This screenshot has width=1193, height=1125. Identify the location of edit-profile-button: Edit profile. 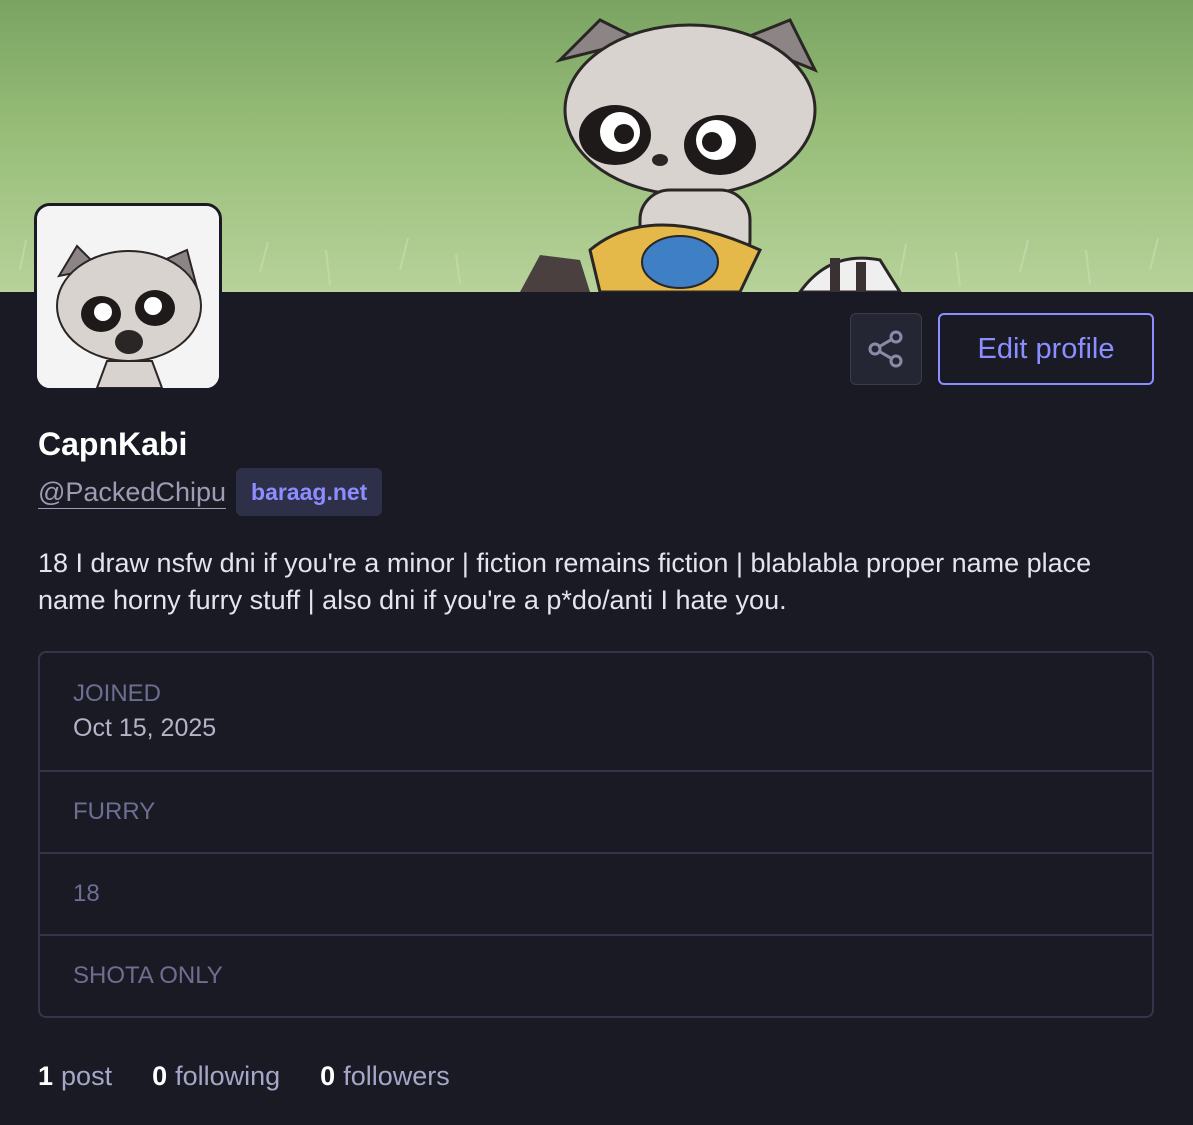
(1046, 349).